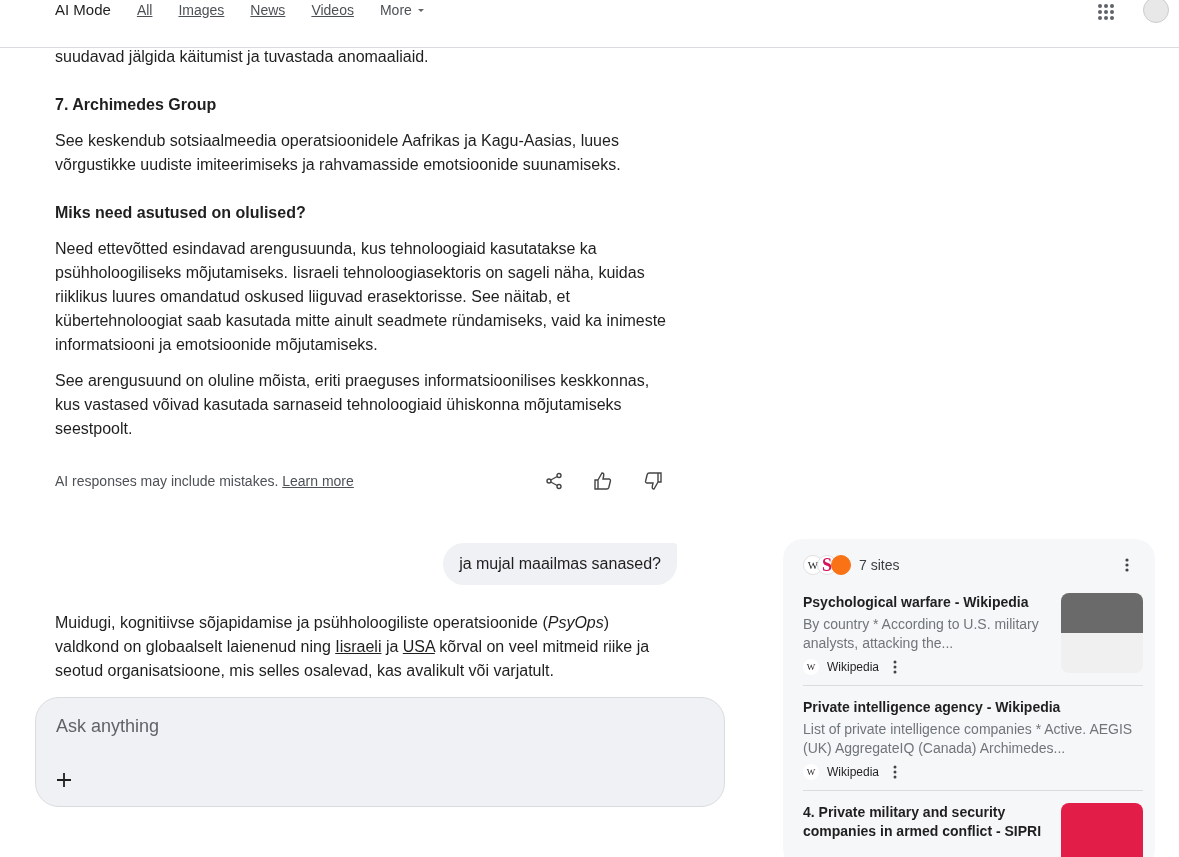  What do you see at coordinates (242, 57) in the screenshot?
I see `answer-paragraph: suudavad jälgida käitumist ja tuvastada anomaaliaid.` at bounding box center [242, 57].